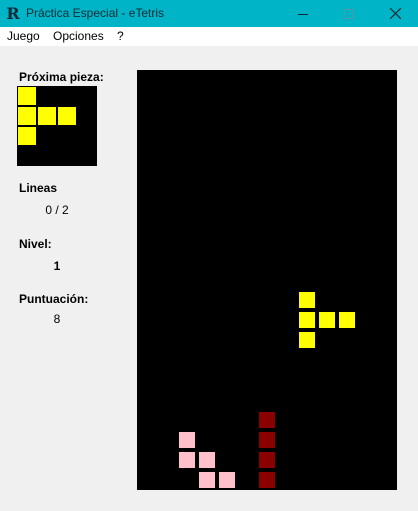  Describe the element at coordinates (13, 13) in the screenshot. I see `app-logo-icon: R` at that location.